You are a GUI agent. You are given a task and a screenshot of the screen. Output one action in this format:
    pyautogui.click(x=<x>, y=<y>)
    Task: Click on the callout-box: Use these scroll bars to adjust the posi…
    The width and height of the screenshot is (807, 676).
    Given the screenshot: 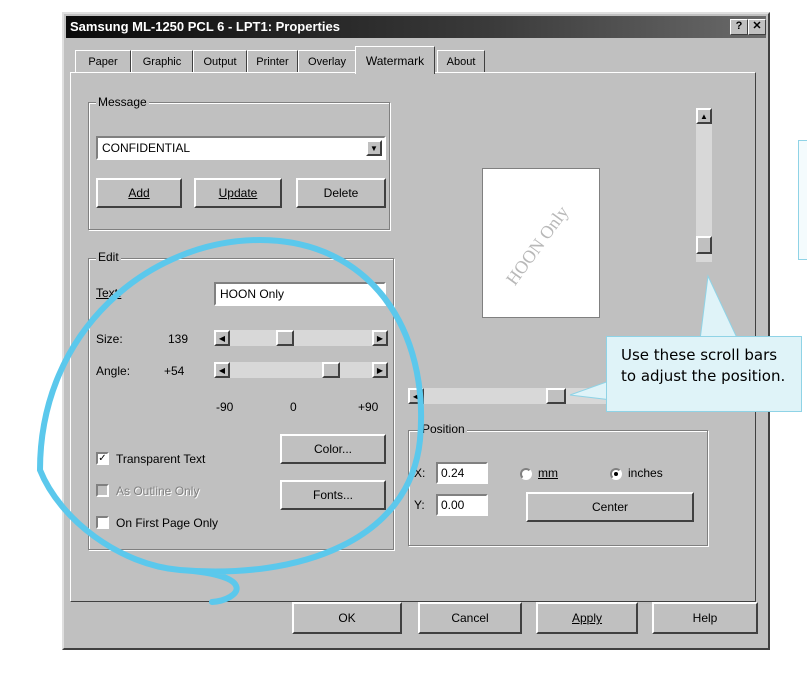 What is the action you would take?
    pyautogui.click(x=704, y=374)
    